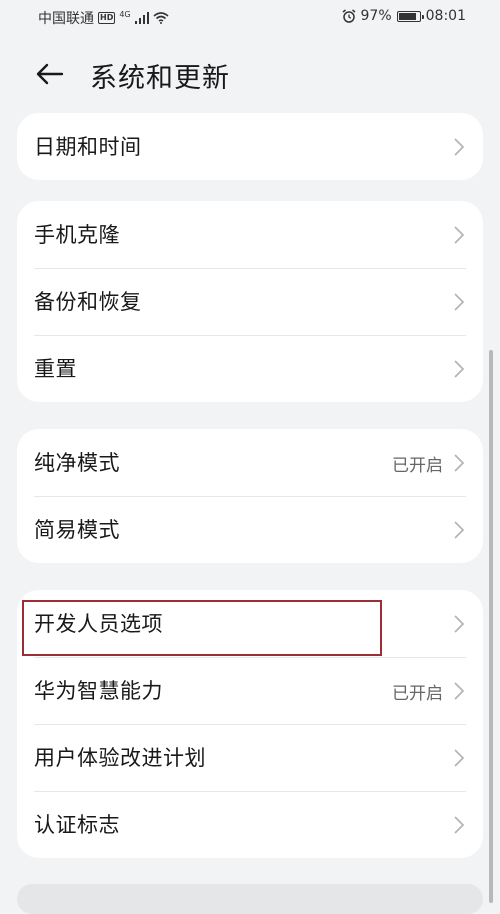  What do you see at coordinates (348, 16) in the screenshot?
I see `alarm-icon` at bounding box center [348, 16].